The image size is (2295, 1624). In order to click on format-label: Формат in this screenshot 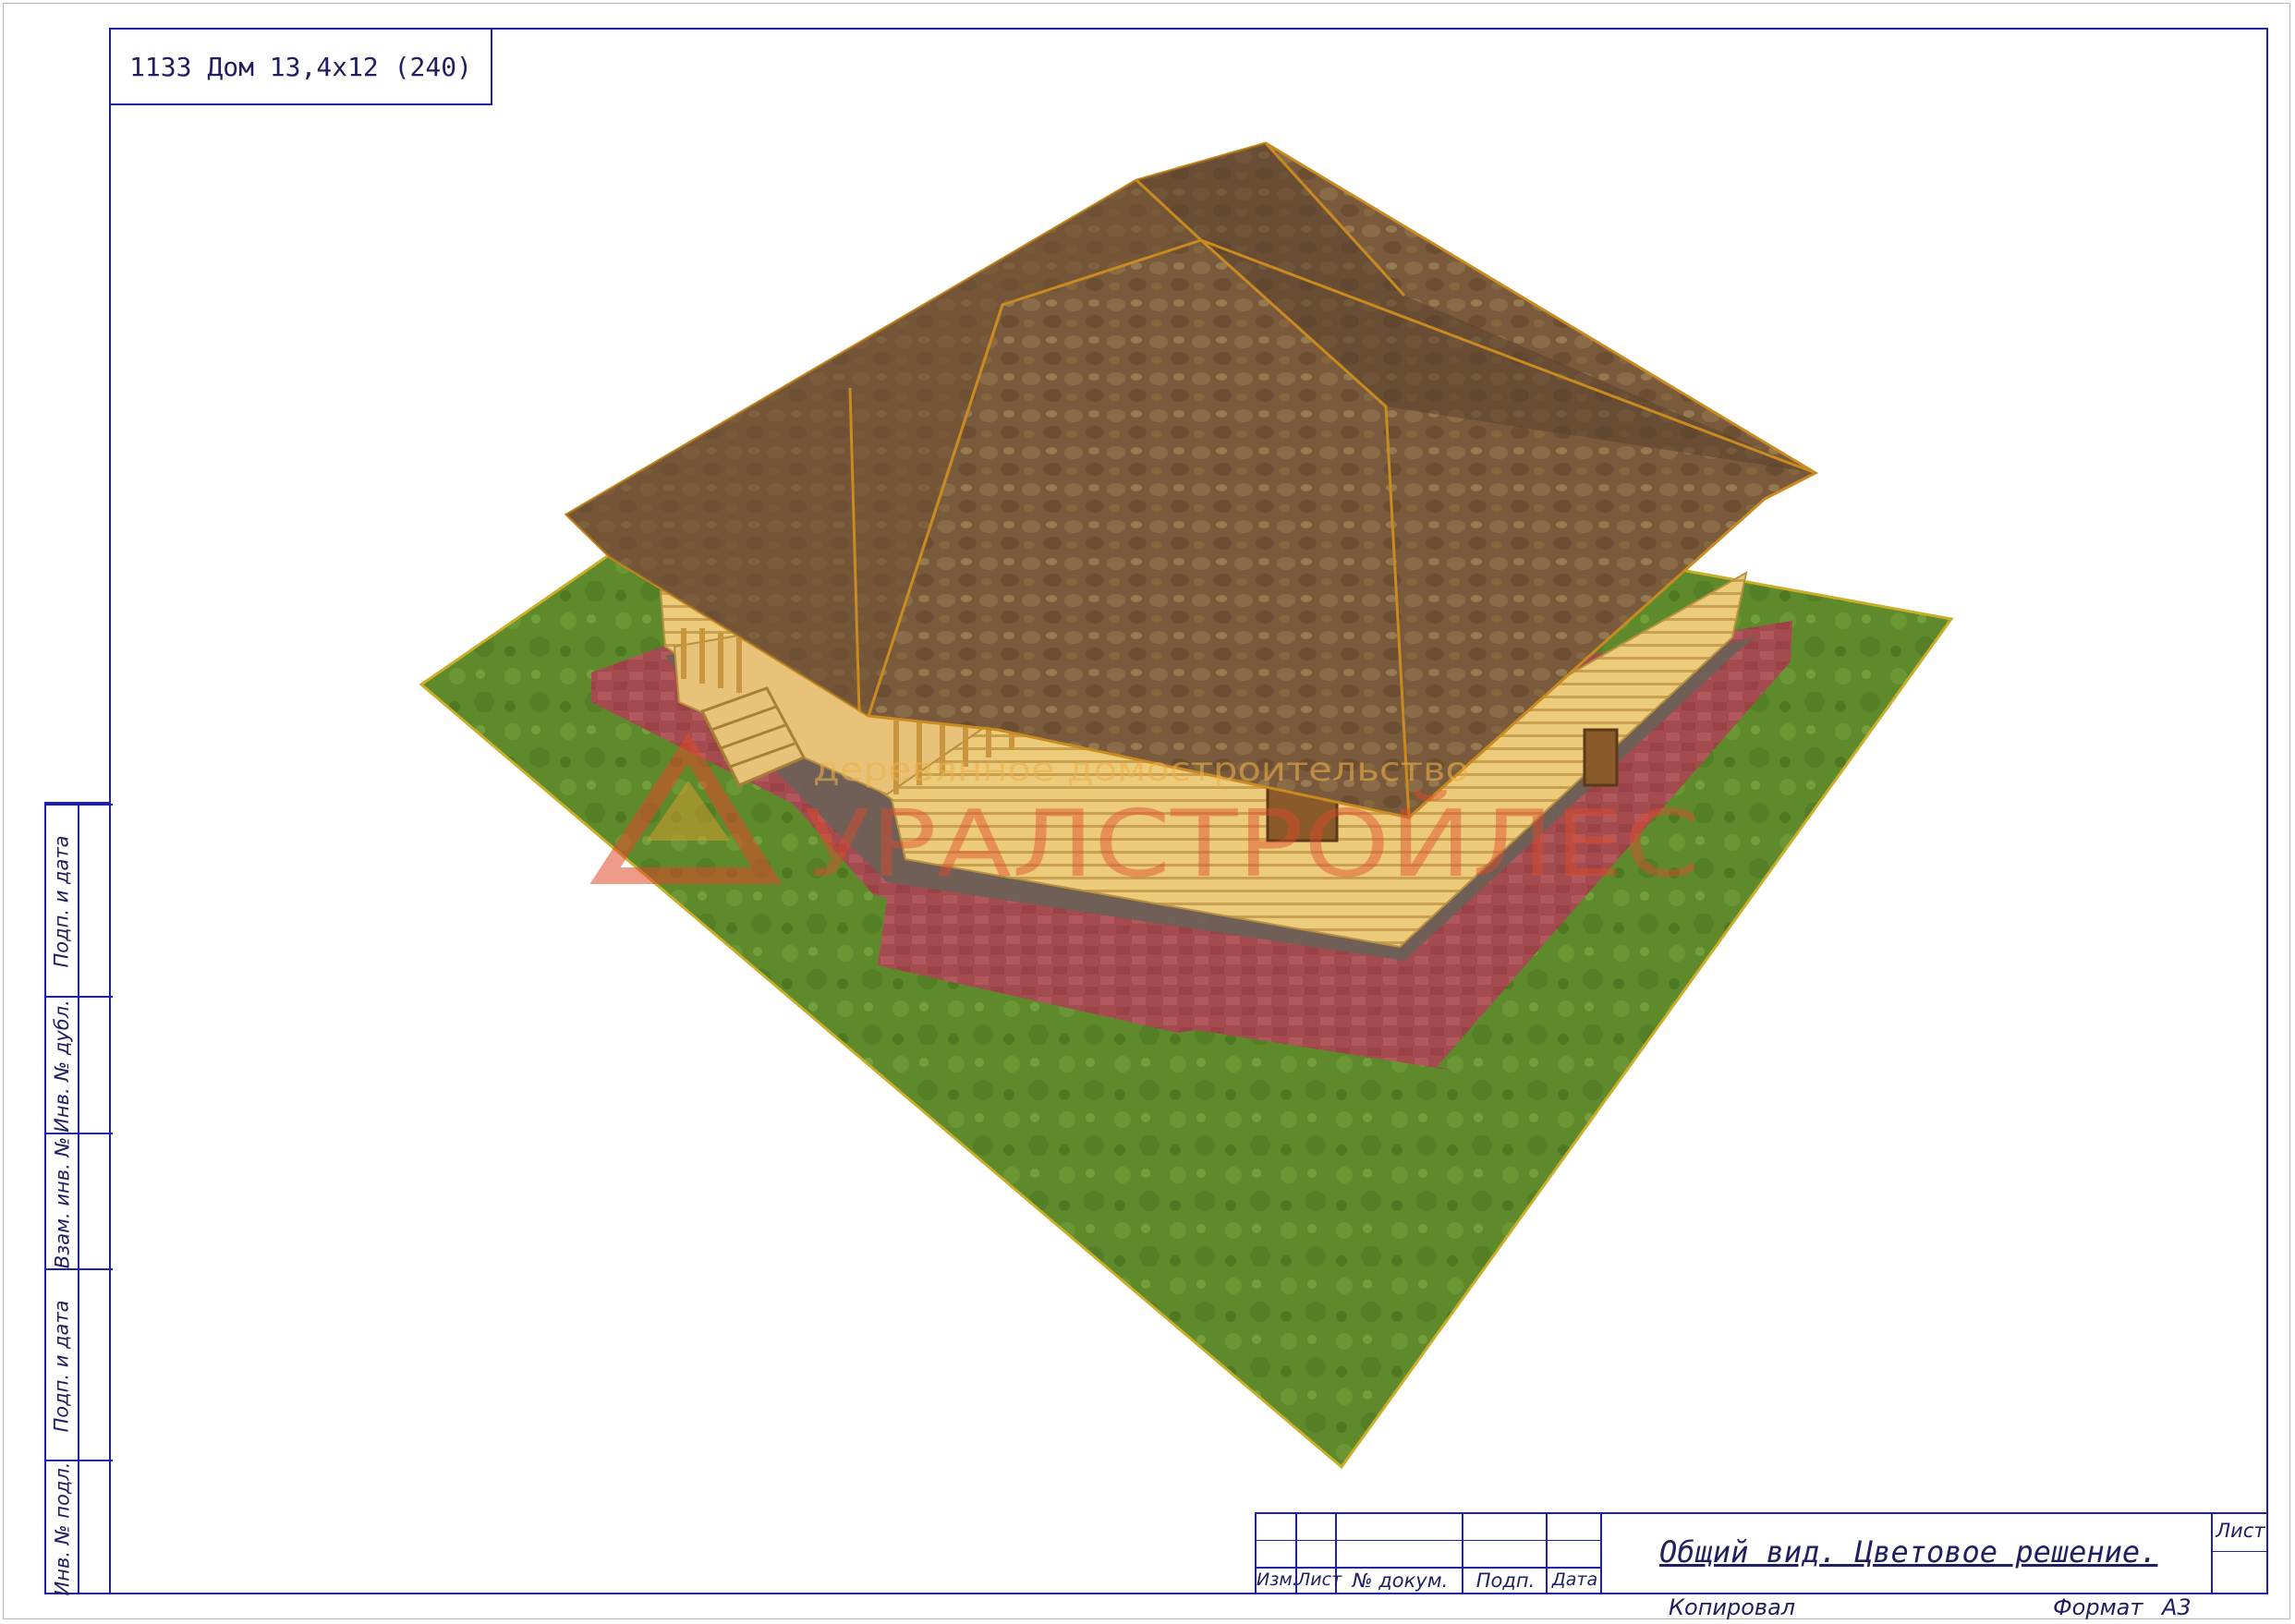, I will do `click(2098, 1607)`.